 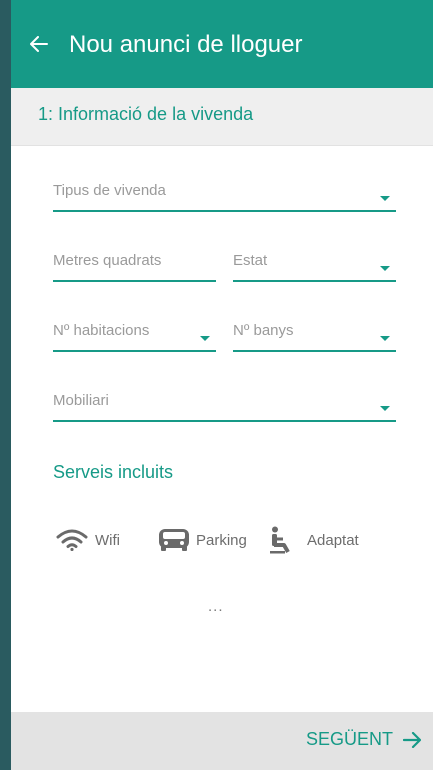 I want to click on accessible-icon, so click(x=280, y=540).